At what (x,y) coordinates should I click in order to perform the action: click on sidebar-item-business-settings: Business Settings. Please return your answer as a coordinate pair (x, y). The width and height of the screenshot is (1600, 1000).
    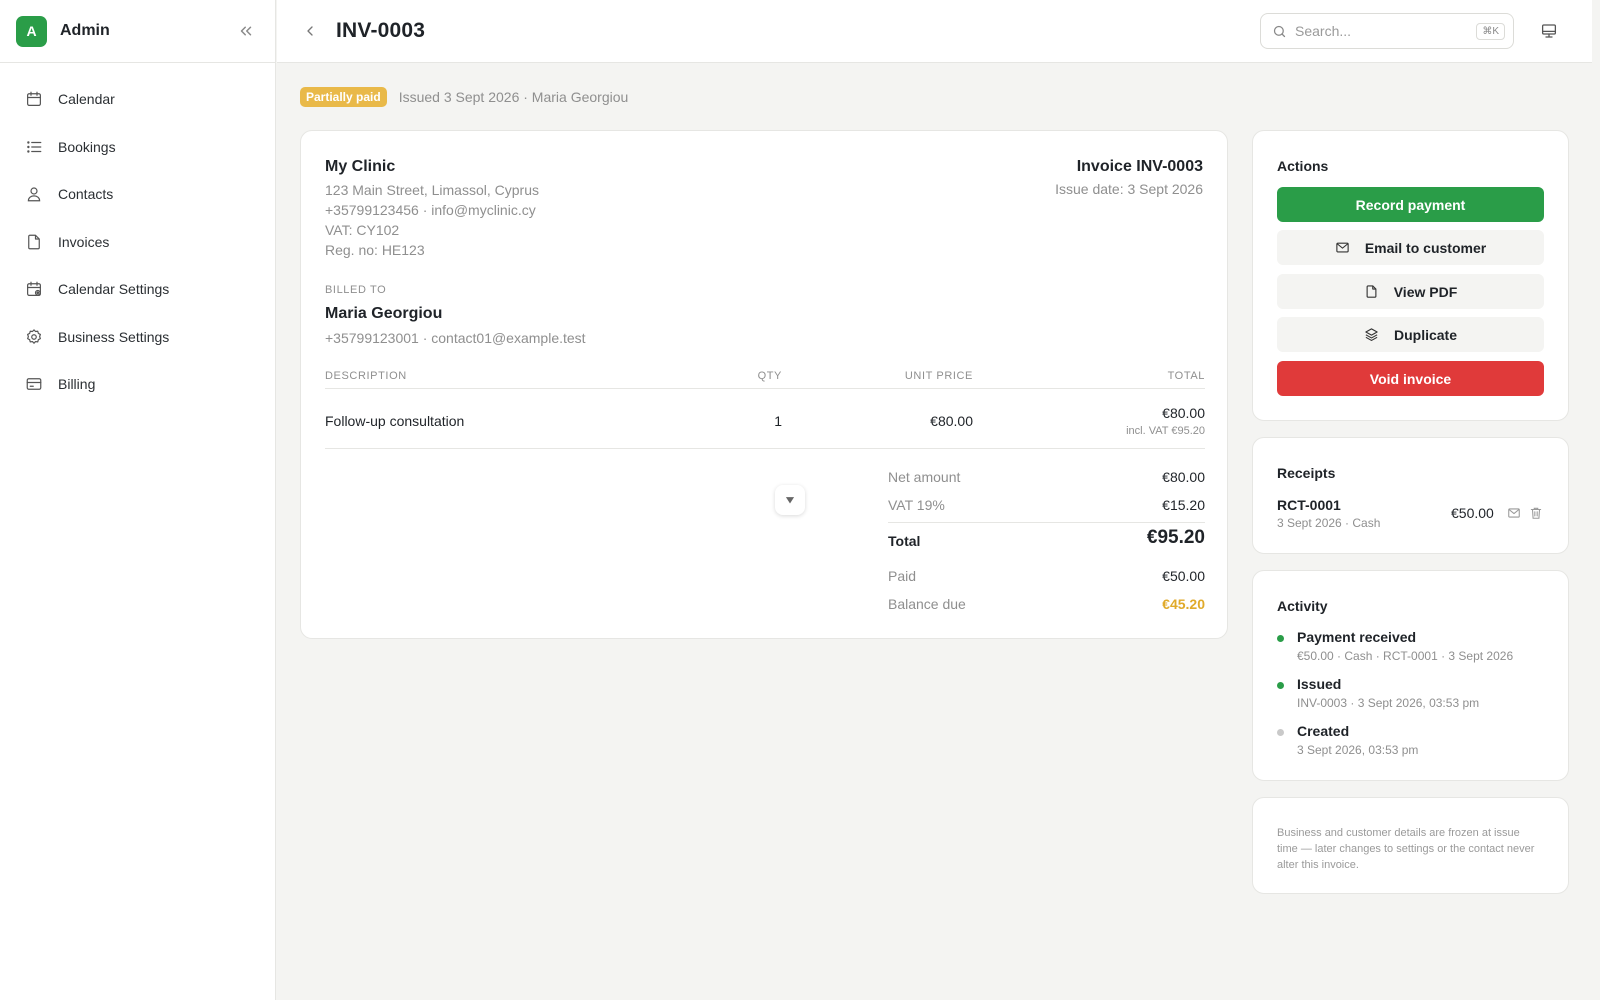
    Looking at the image, I should click on (137, 337).